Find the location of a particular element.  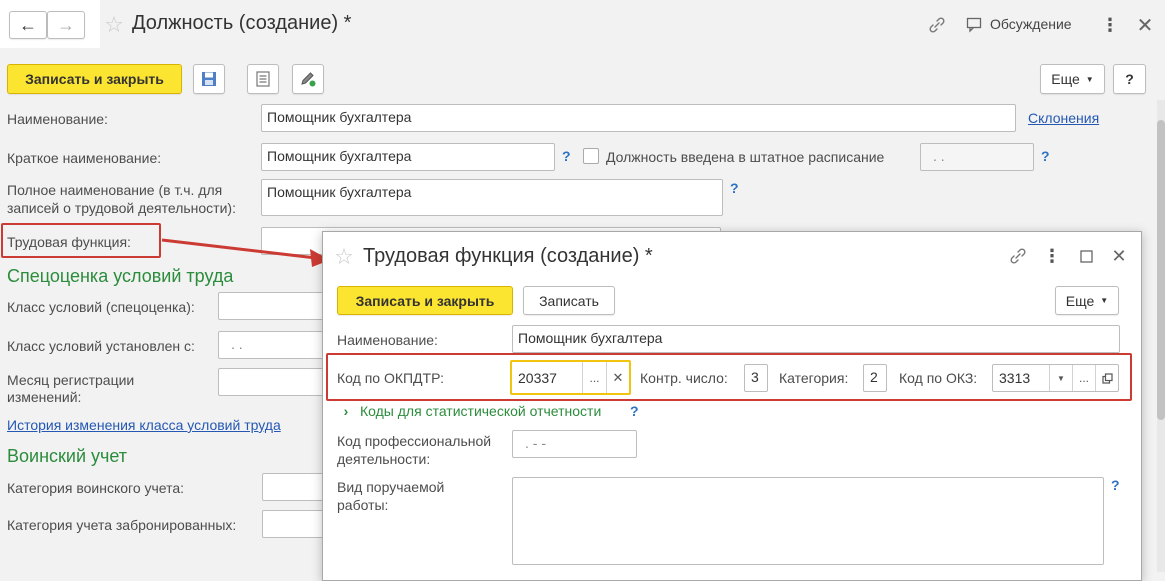

okz-dropdown-icon: ▼ is located at coordinates (1060, 378).